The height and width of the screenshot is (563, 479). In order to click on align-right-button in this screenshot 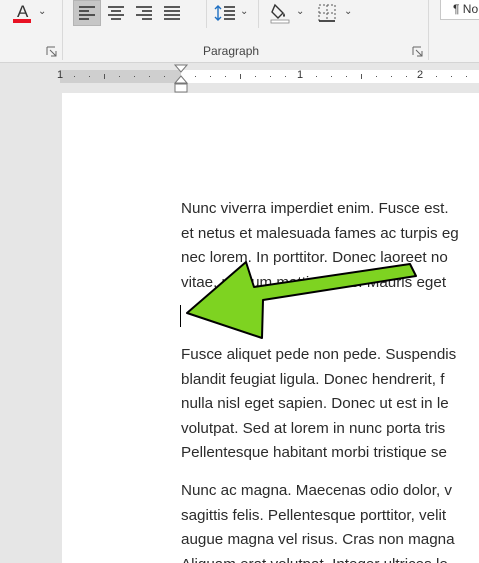, I will do `click(144, 13)`.